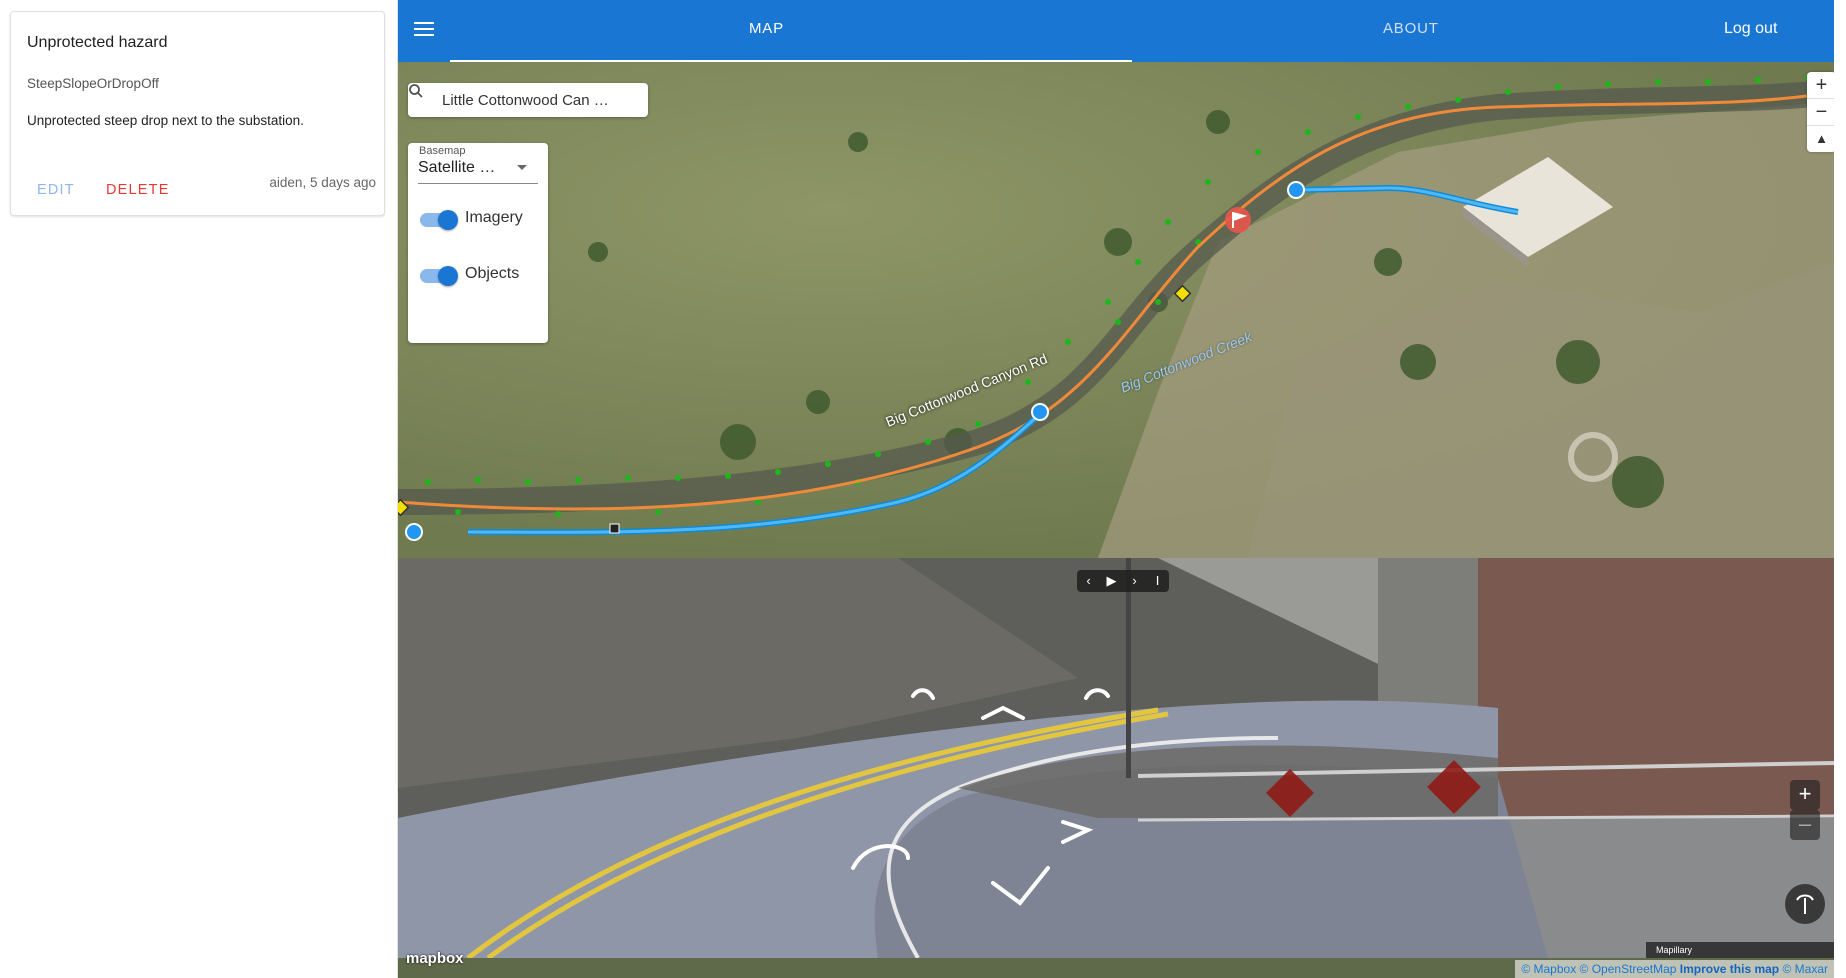  I want to click on stop-icon: I, so click(1157, 581).